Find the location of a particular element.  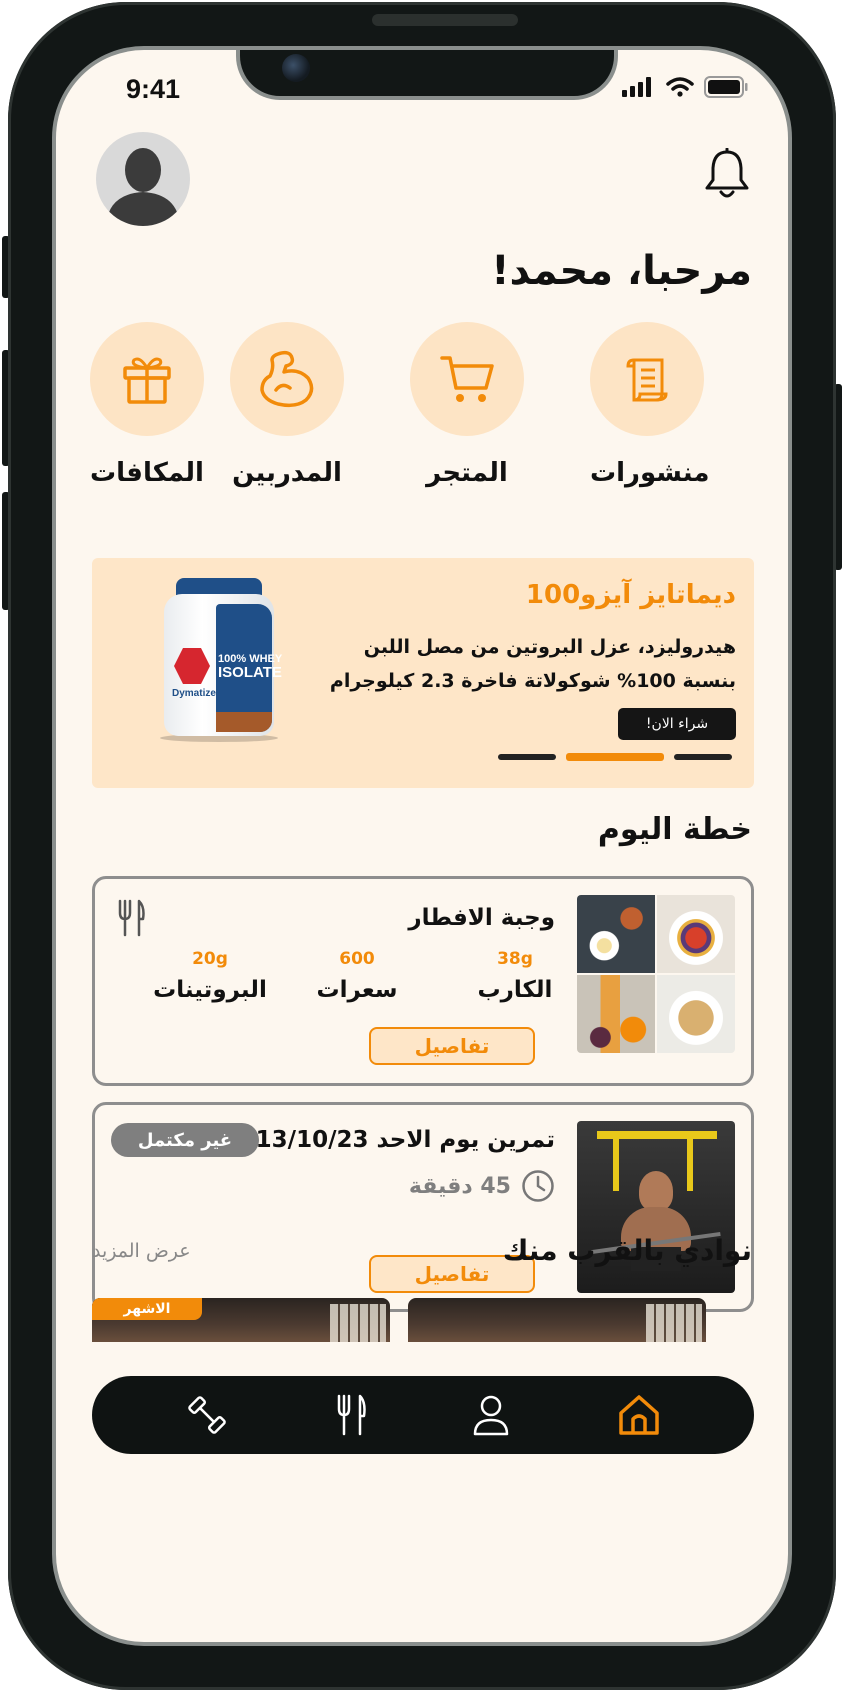

status-badge: غير مكتمل is located at coordinates (185, 1140).